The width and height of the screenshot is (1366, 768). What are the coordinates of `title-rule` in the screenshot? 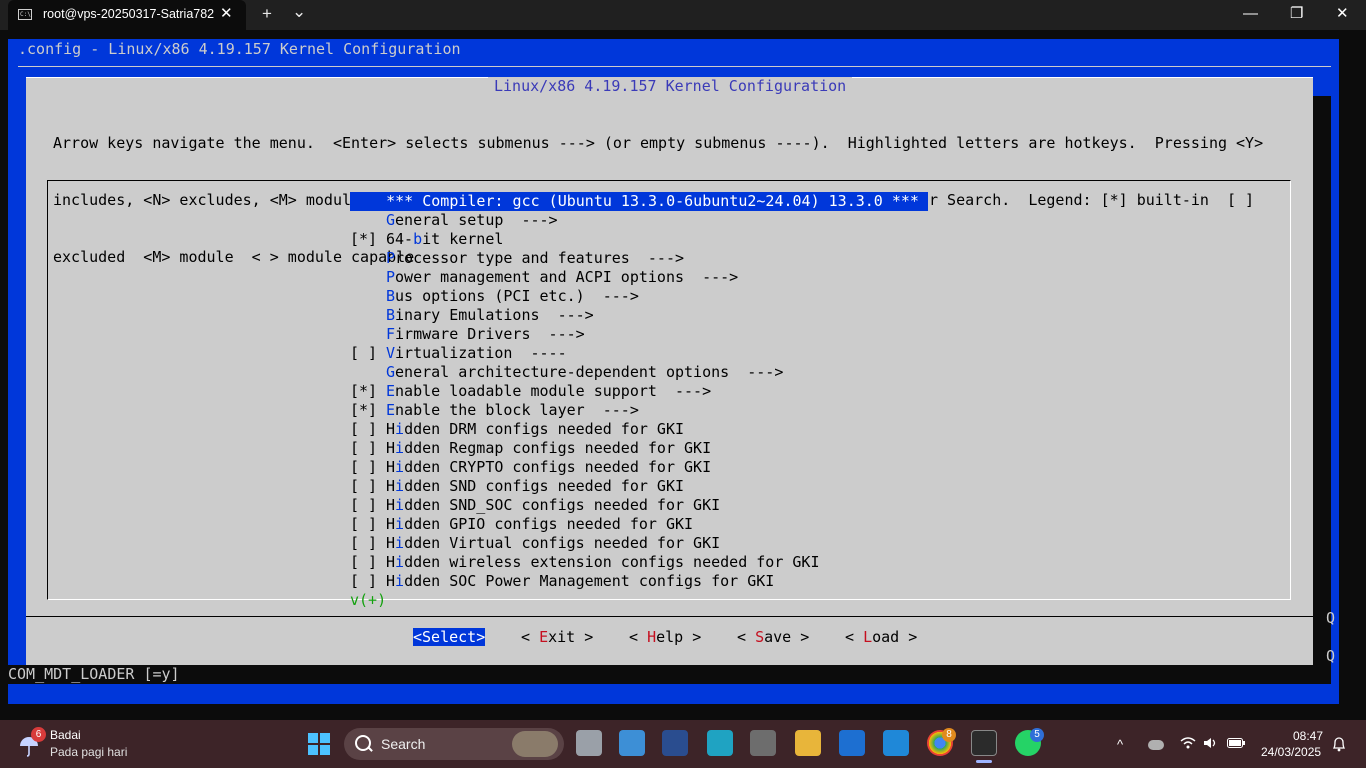 It's located at (674, 66).